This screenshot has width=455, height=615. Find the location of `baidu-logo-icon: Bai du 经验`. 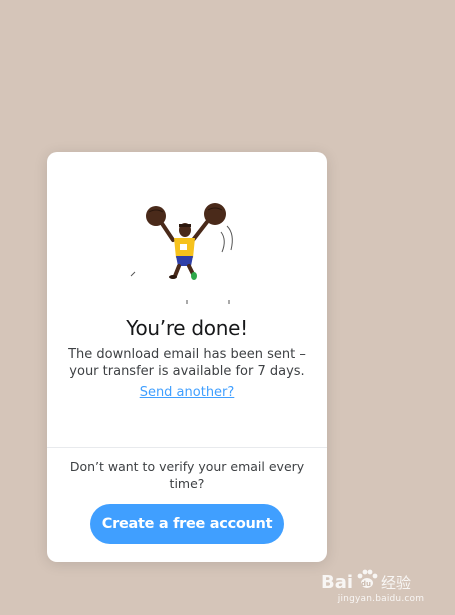

baidu-logo-icon: Bai du 经验 is located at coordinates (366, 581).